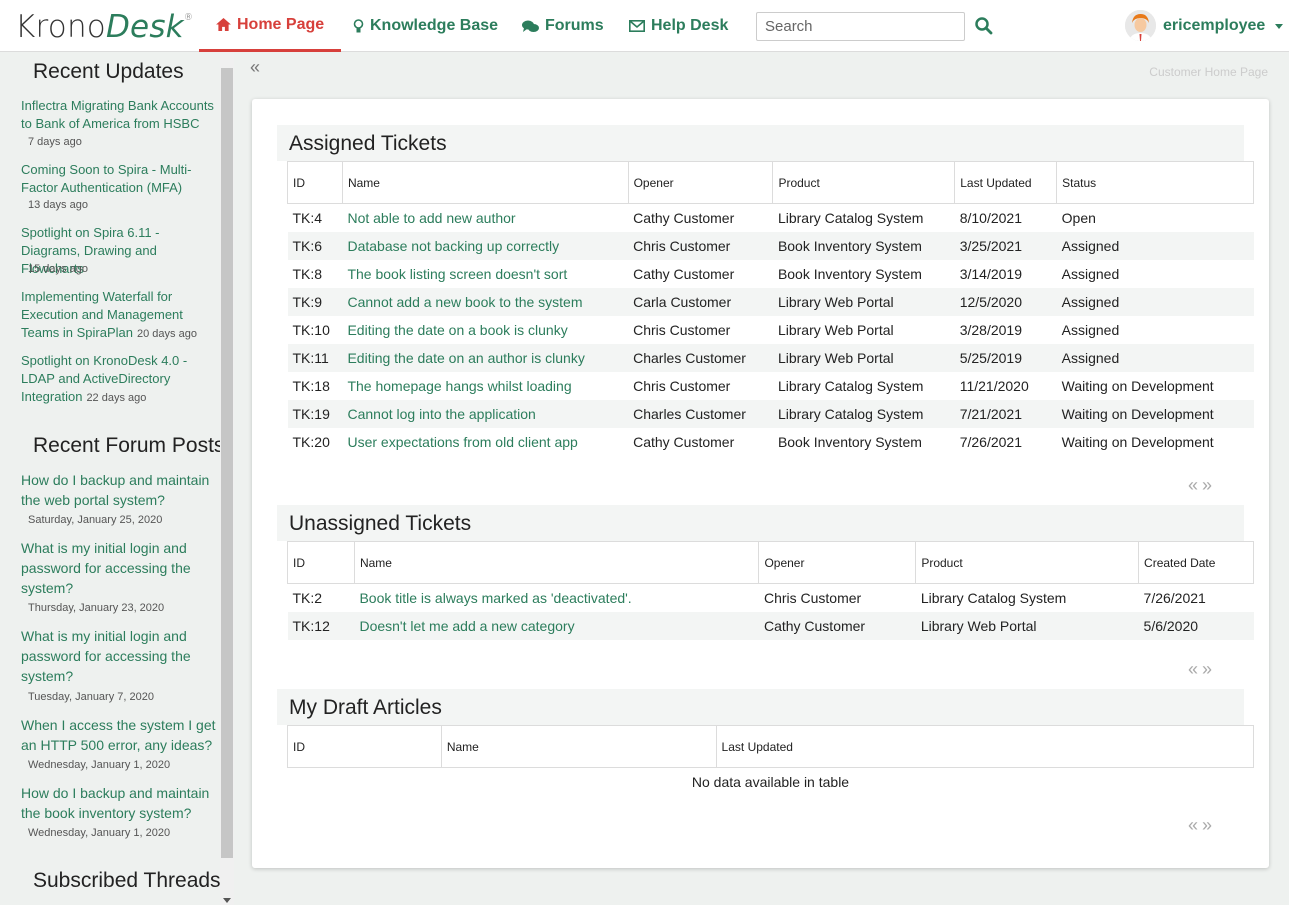 This screenshot has height=905, width=1289. I want to click on table-header-row: ID Name Opener Product Created Date, so click(770, 562).